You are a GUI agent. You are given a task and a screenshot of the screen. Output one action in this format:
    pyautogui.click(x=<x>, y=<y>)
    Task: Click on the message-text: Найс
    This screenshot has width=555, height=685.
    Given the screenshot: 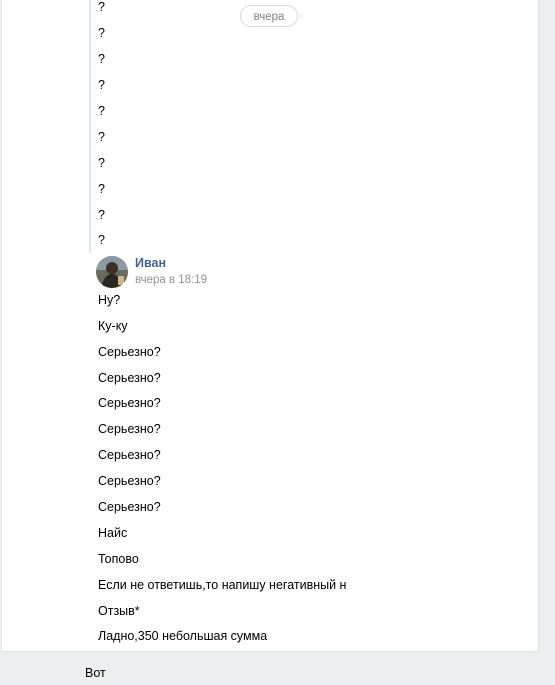 What is the action you would take?
    pyautogui.click(x=113, y=533)
    